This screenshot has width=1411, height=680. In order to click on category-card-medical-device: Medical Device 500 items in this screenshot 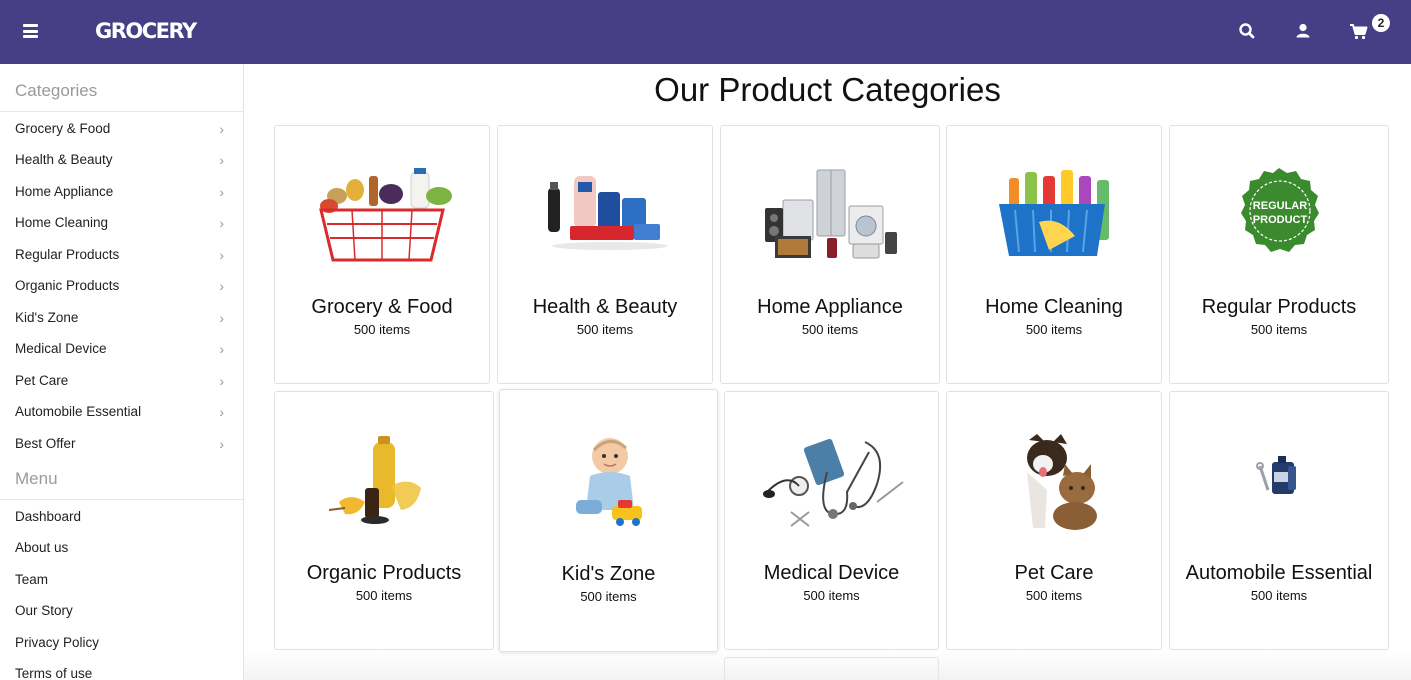, I will do `click(831, 520)`.